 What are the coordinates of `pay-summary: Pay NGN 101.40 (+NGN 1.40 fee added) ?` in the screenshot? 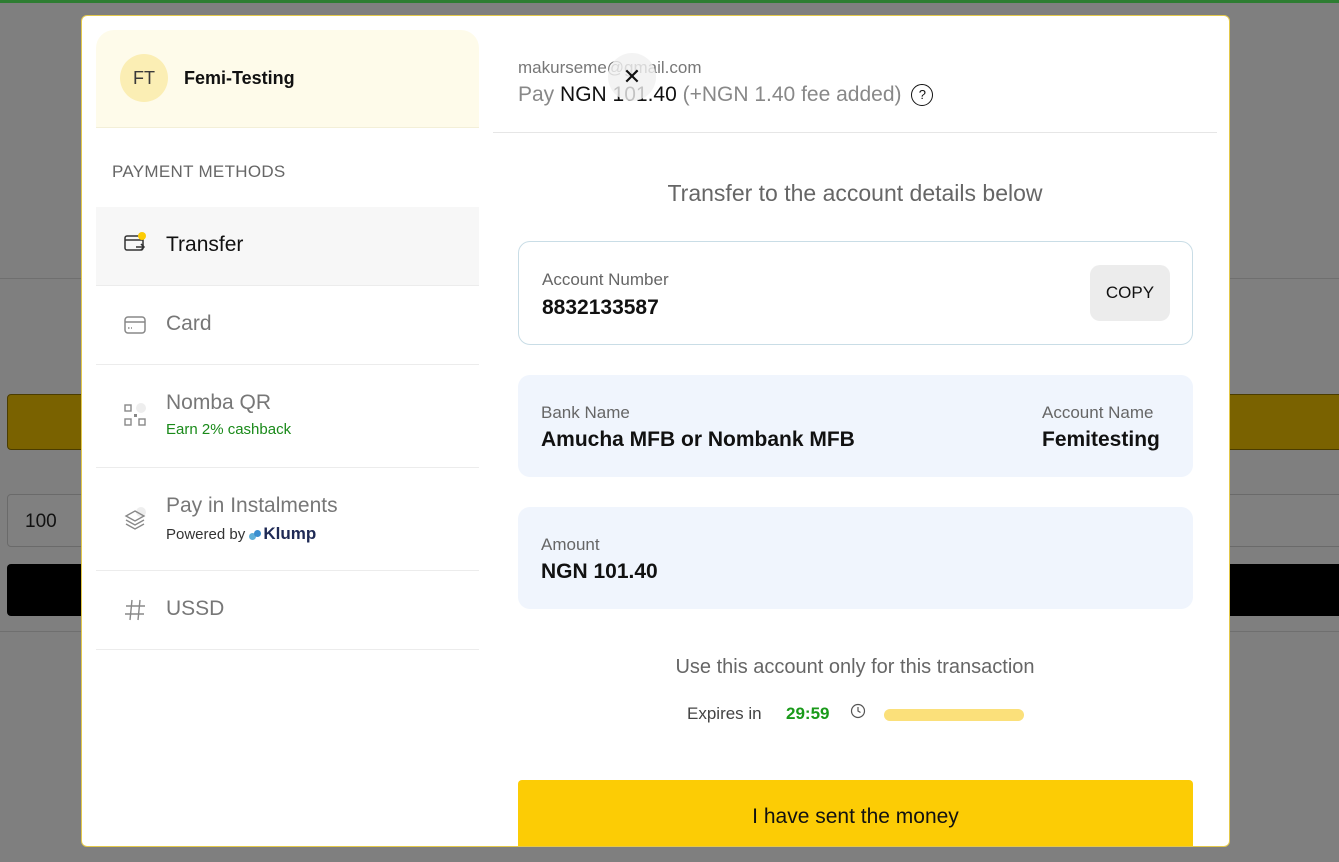 It's located at (726, 95).